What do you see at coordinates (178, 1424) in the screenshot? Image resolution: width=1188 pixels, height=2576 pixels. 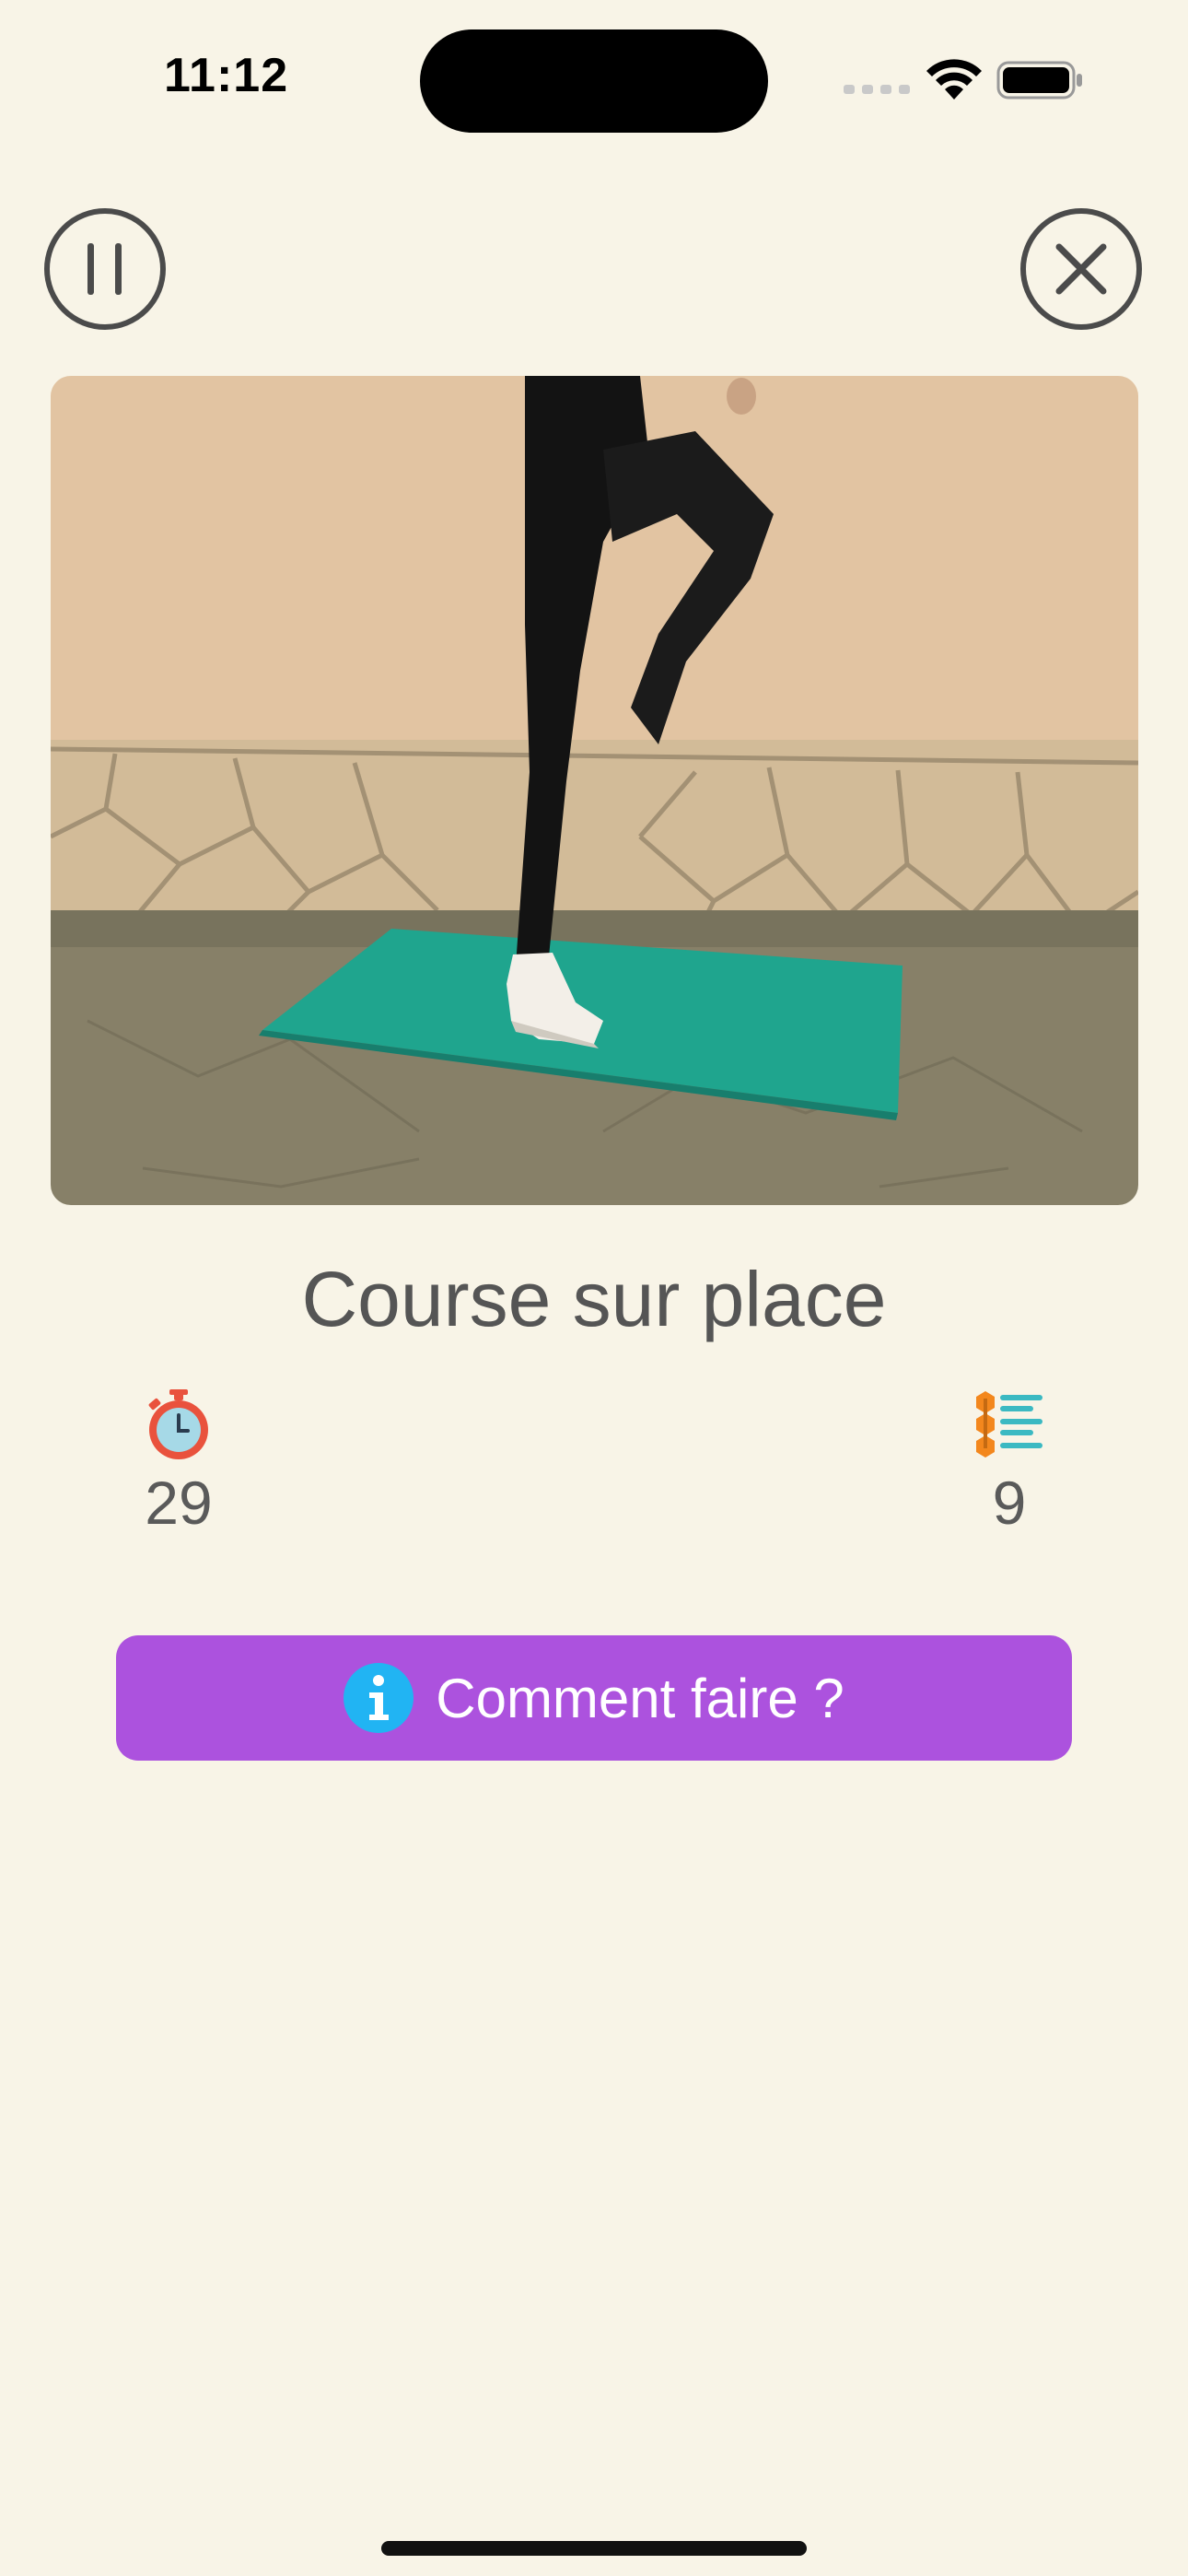 I see `stopwatch-icon` at bounding box center [178, 1424].